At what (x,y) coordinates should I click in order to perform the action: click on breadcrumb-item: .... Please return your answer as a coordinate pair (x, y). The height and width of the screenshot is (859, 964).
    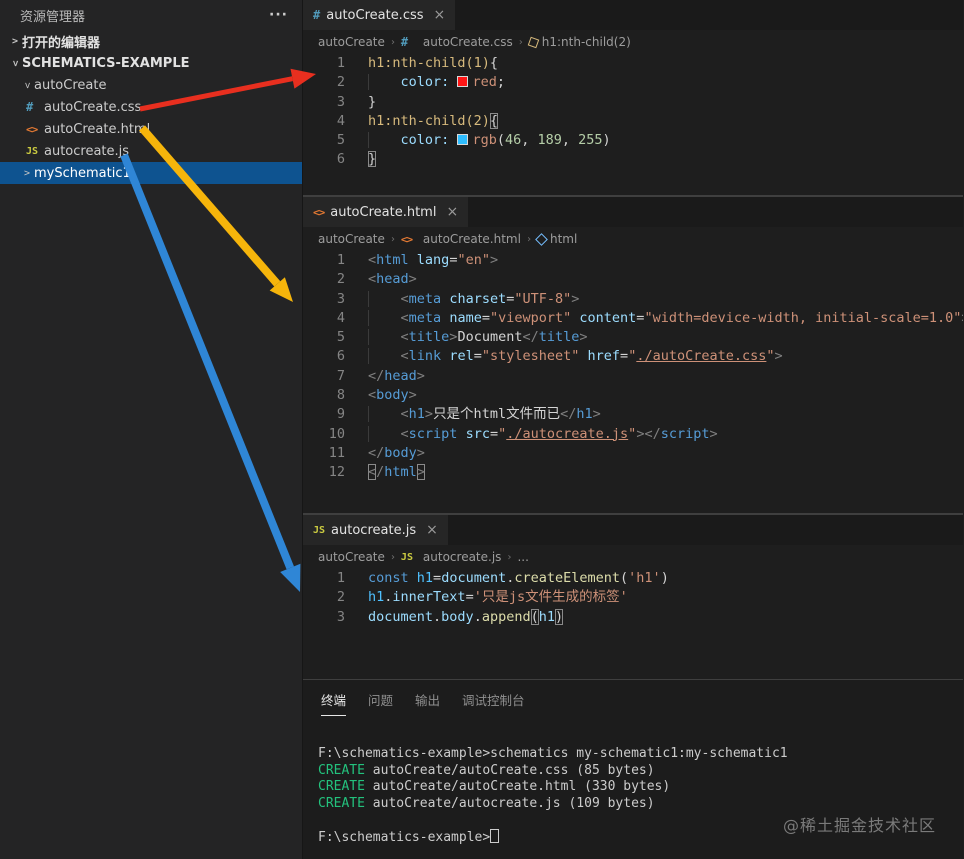
    Looking at the image, I should click on (522, 557).